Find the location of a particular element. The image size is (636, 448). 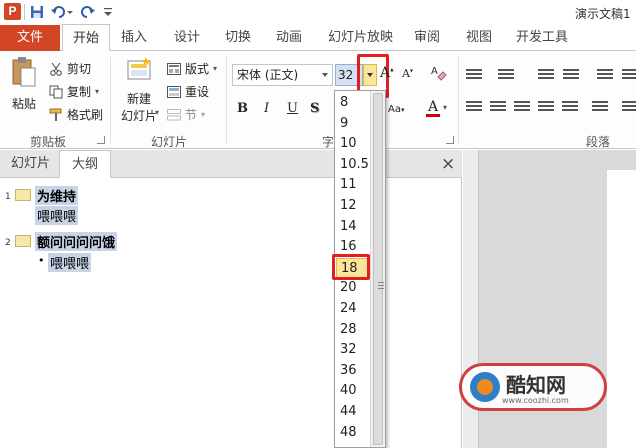

bold-button: B is located at coordinates (242, 108).